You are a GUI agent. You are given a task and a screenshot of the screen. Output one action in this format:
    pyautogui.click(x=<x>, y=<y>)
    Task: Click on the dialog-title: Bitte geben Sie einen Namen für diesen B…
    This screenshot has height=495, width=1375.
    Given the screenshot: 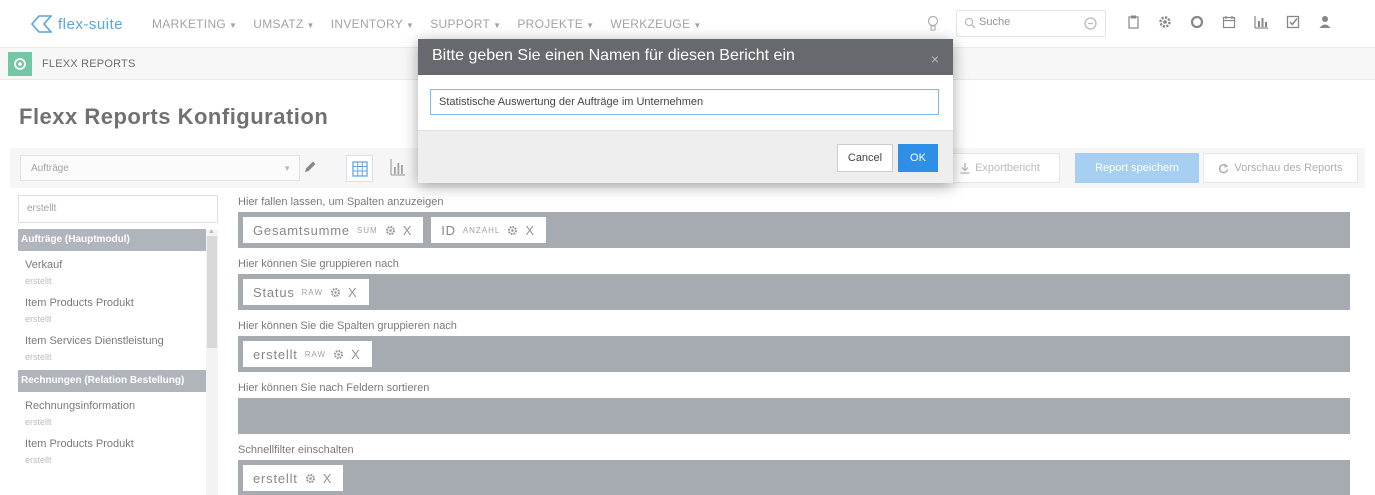 What is the action you would take?
    pyautogui.click(x=613, y=55)
    